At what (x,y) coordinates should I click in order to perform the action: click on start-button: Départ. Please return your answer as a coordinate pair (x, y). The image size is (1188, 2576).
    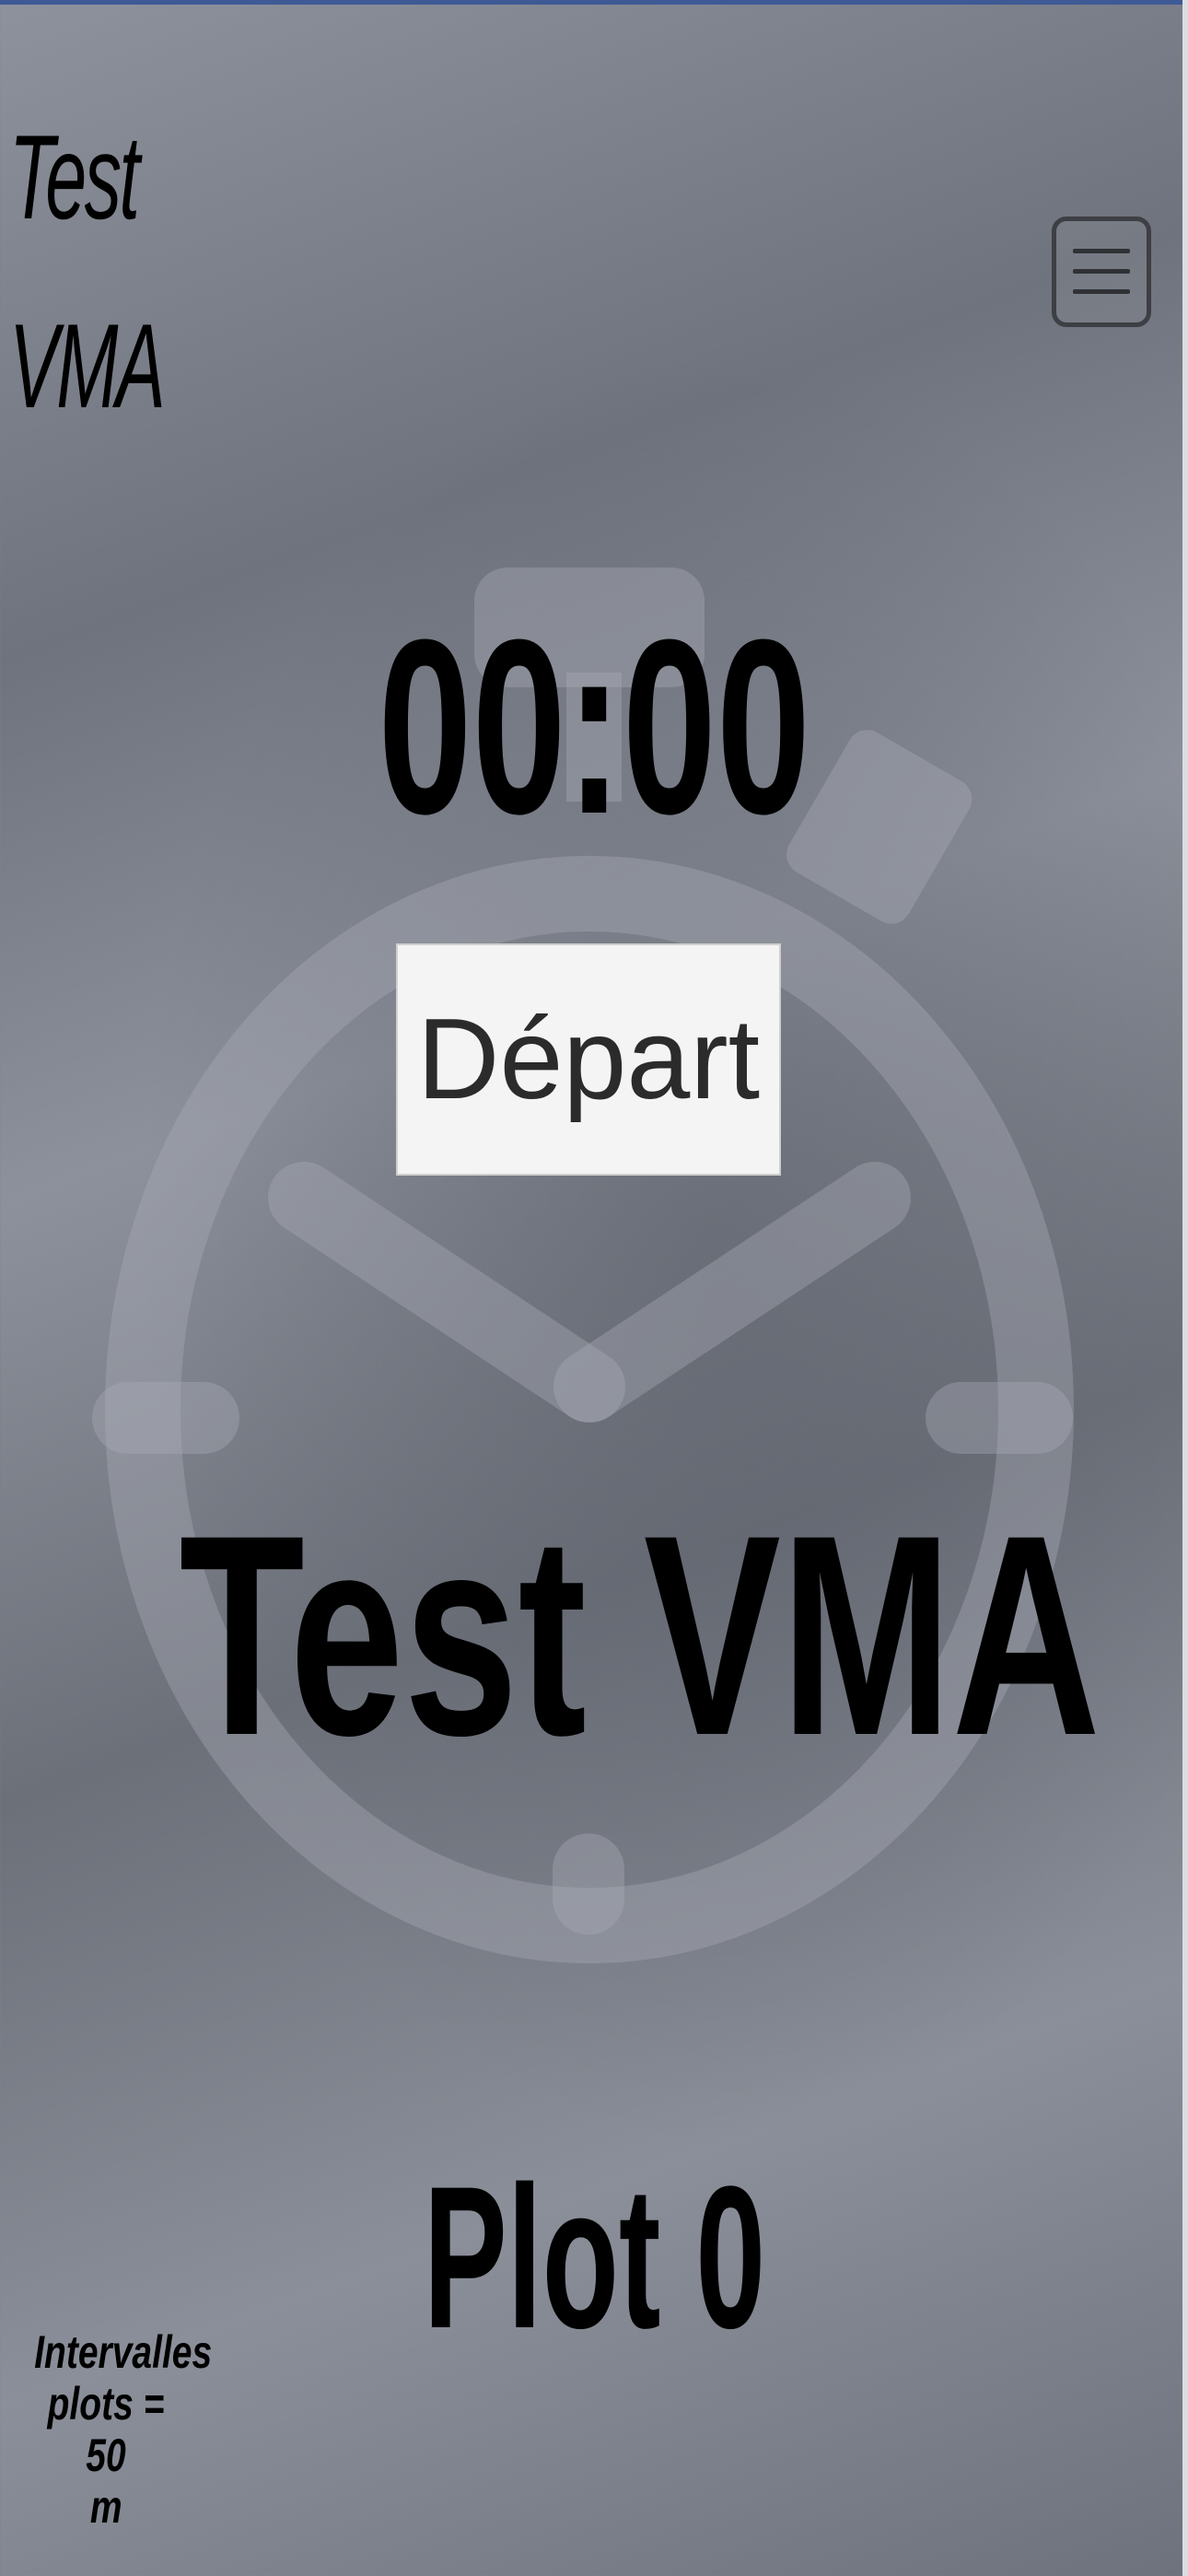
    Looking at the image, I should click on (588, 1059).